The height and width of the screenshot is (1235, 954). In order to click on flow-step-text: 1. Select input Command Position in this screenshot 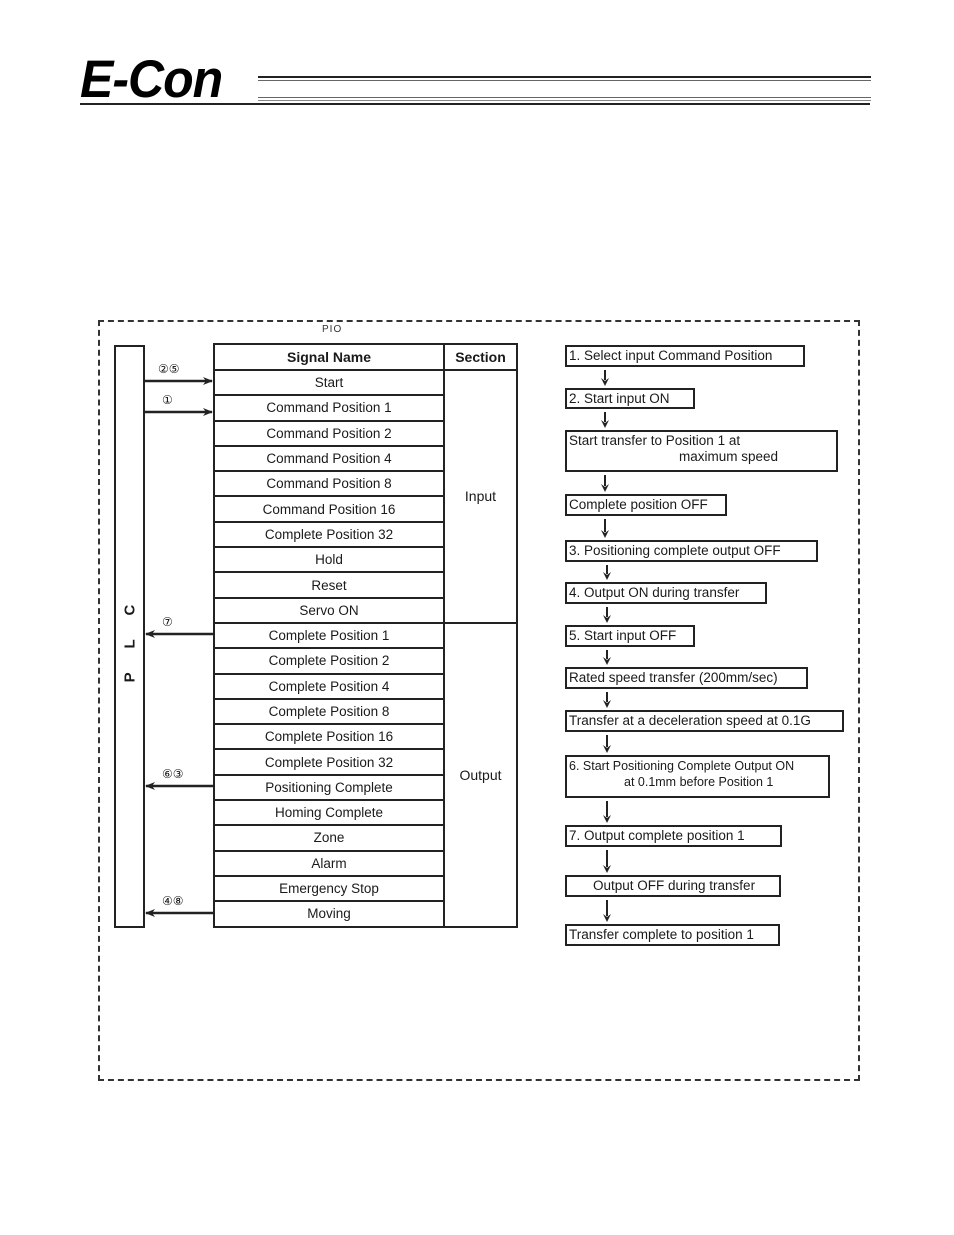, I will do `click(671, 355)`.